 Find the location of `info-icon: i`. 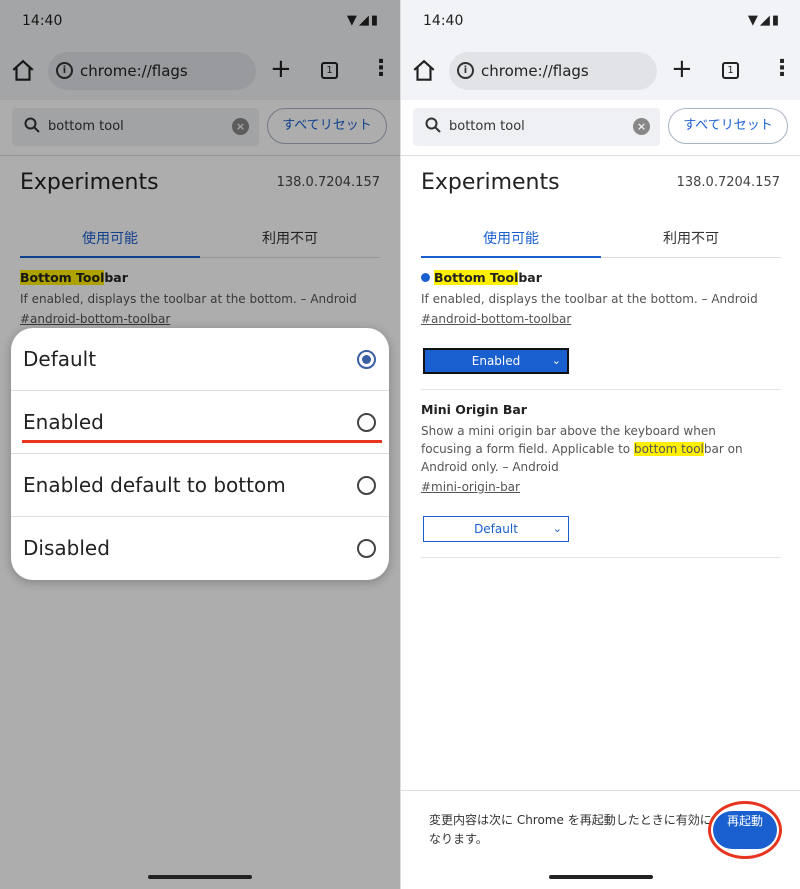

info-icon: i is located at coordinates (465, 70).